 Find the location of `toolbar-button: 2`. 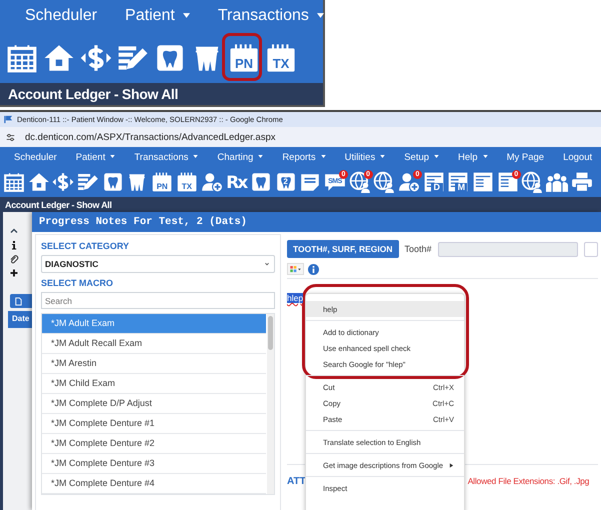

toolbar-button: 2 is located at coordinates (285, 182).